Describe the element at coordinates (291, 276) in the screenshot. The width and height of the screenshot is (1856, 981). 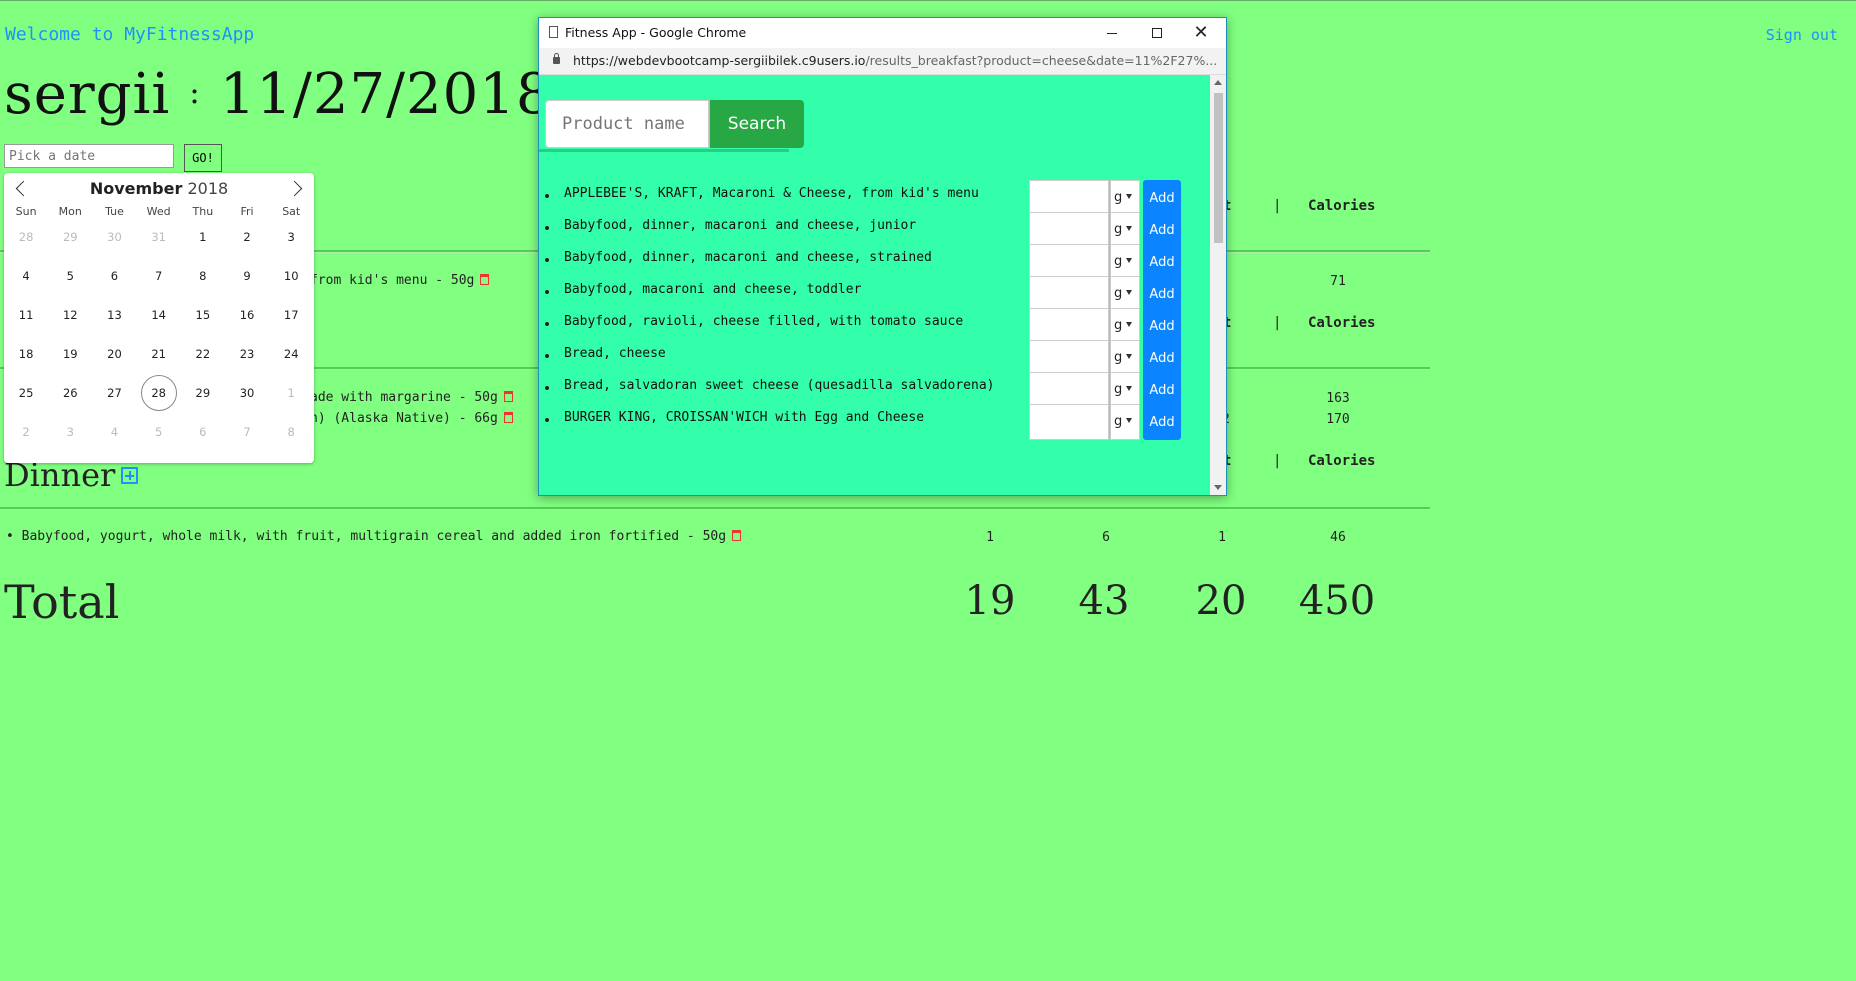
I see `calendar-day: 10` at that location.